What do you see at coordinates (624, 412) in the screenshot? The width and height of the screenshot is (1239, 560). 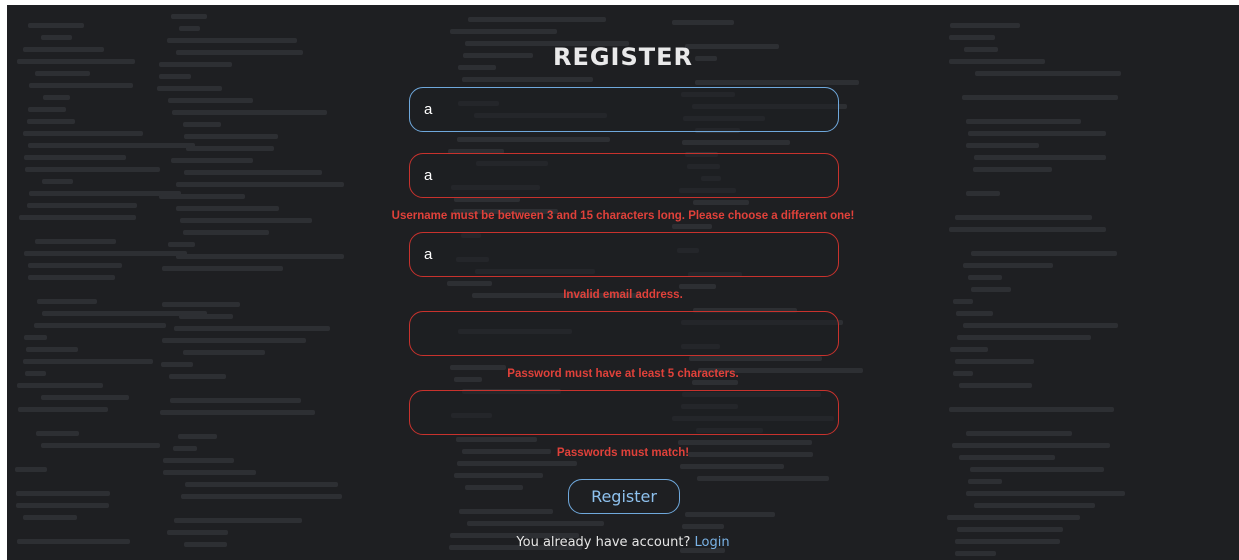 I see `confirm-password-input` at bounding box center [624, 412].